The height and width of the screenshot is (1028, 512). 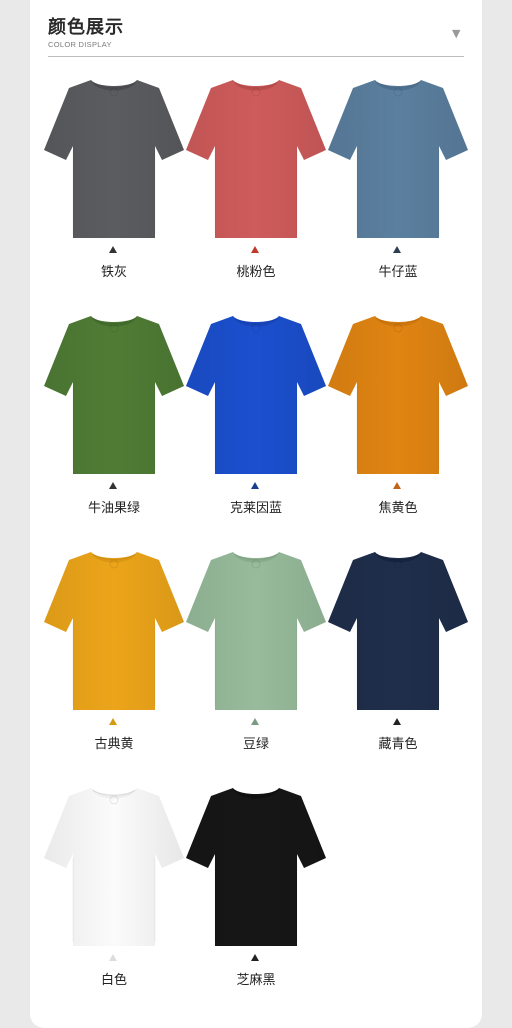 What do you see at coordinates (256, 32) in the screenshot?
I see `section-header: 颜色展示 COLOR DISPLAY` at bounding box center [256, 32].